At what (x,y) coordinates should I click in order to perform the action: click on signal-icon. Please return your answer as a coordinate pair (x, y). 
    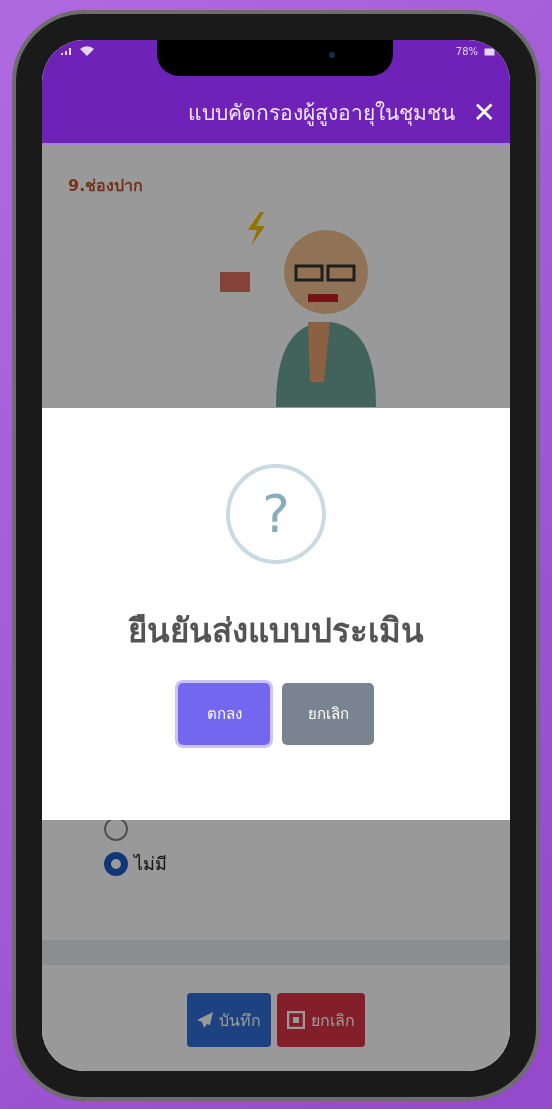
    Looking at the image, I should click on (67, 51).